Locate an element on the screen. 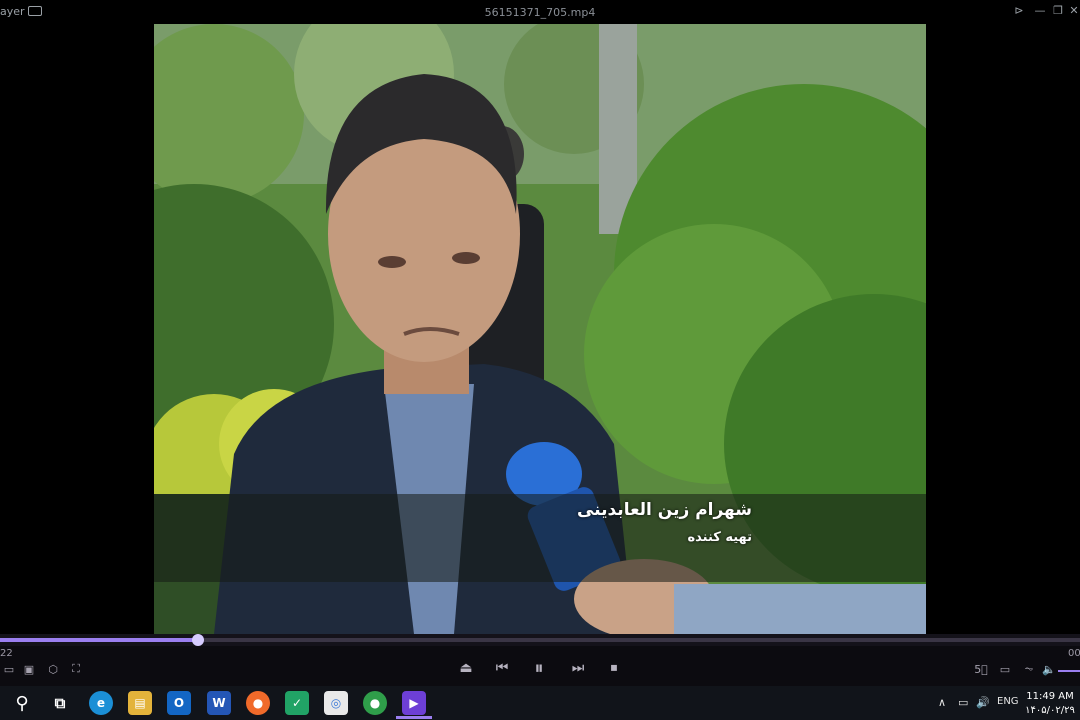  audio-icon: ⏦ is located at coordinates (1029, 669).